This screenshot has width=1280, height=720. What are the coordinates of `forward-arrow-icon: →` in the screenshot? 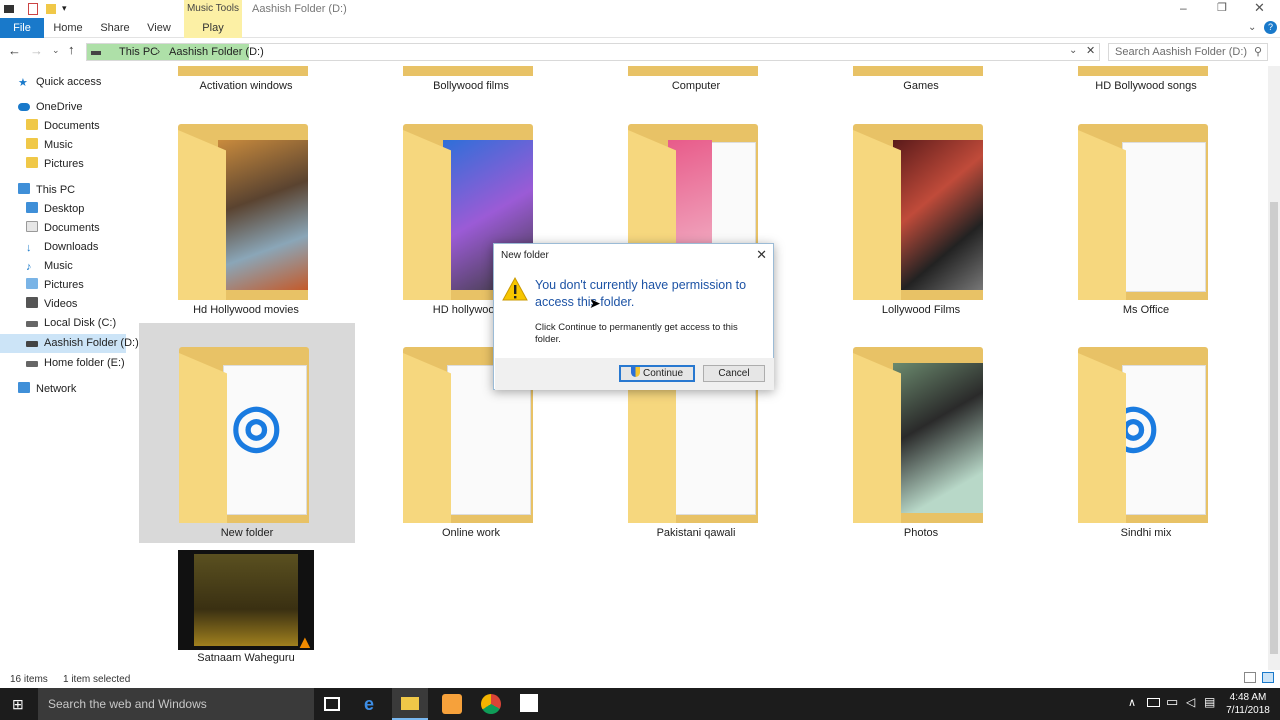 It's located at (36, 50).